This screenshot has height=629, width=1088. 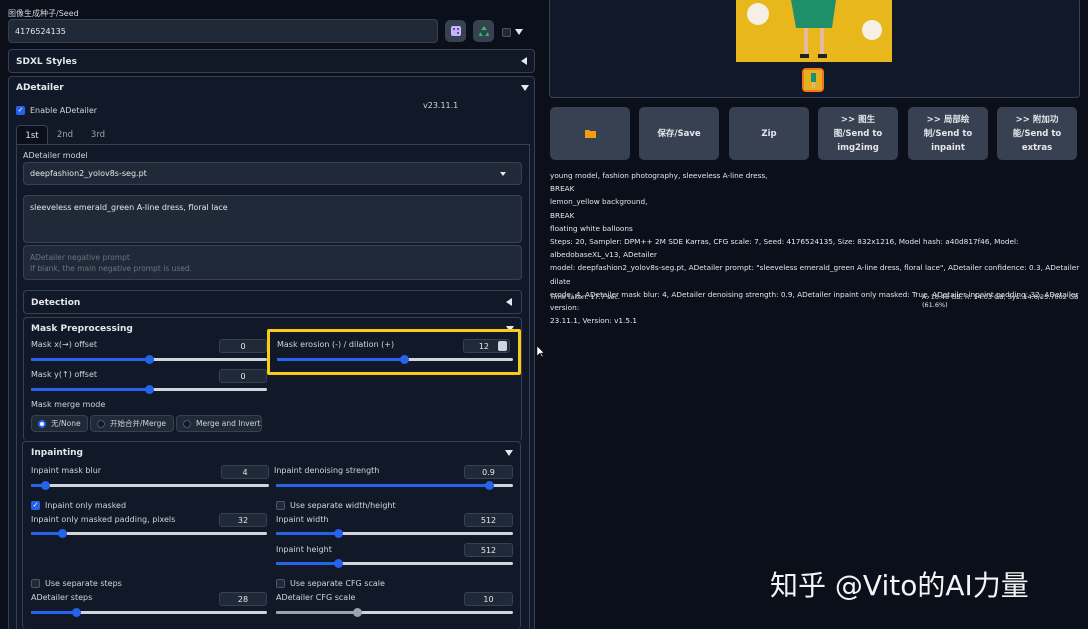 I want to click on collapse-left-icon, so click(x=524, y=61).